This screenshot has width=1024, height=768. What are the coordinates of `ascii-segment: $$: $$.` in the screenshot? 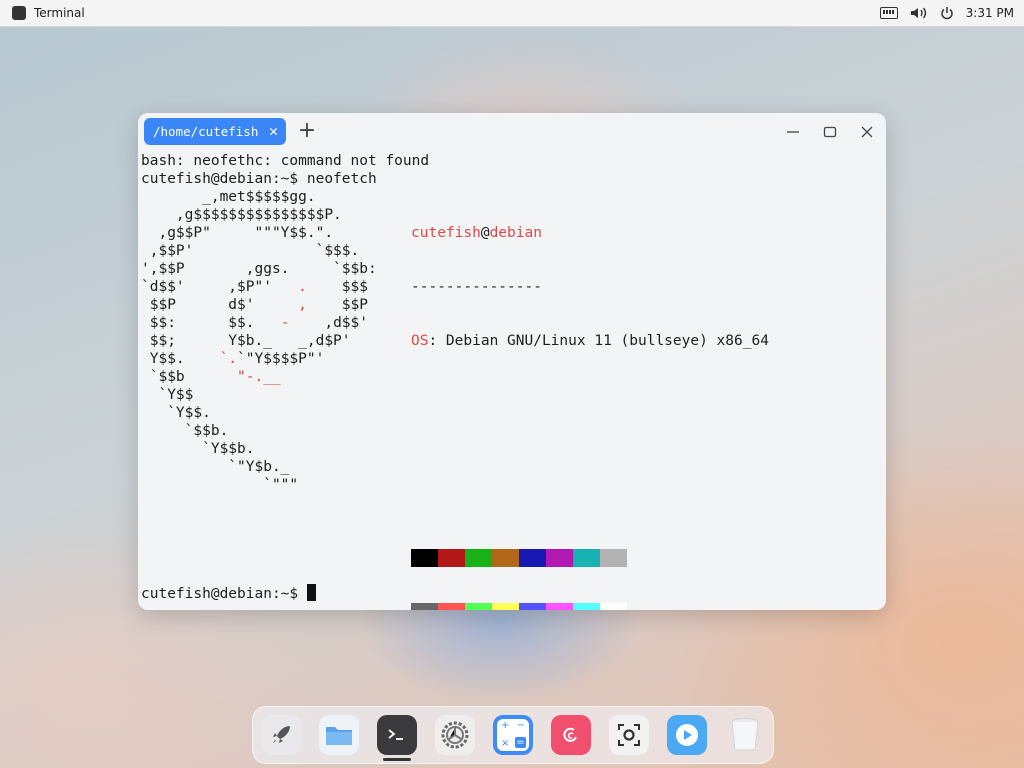 It's located at (211, 323).